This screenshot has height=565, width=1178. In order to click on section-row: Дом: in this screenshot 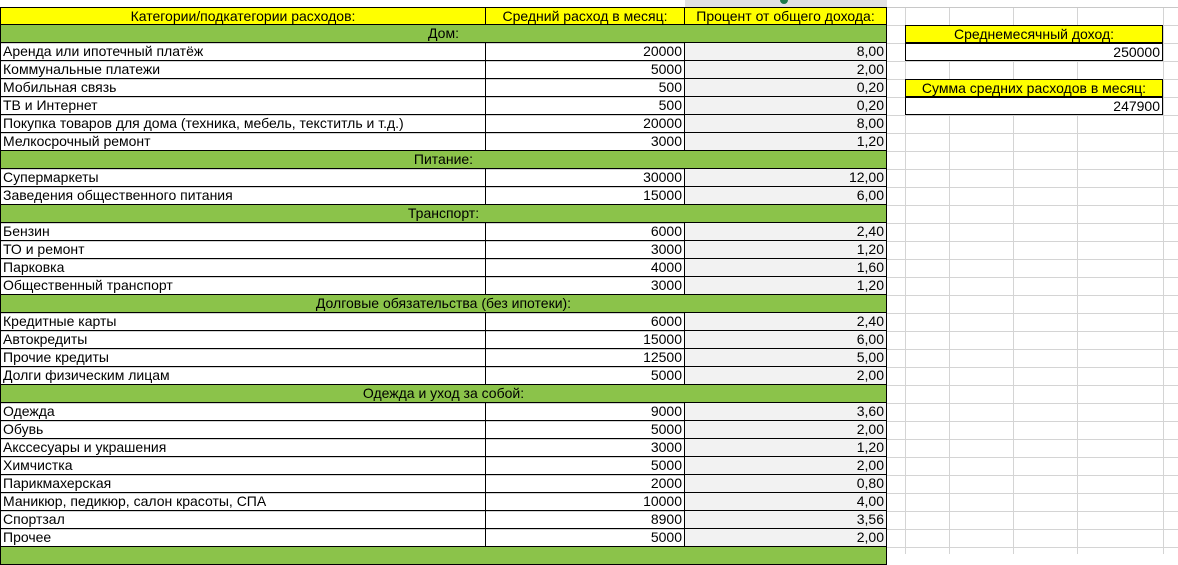, I will do `click(443, 34)`.